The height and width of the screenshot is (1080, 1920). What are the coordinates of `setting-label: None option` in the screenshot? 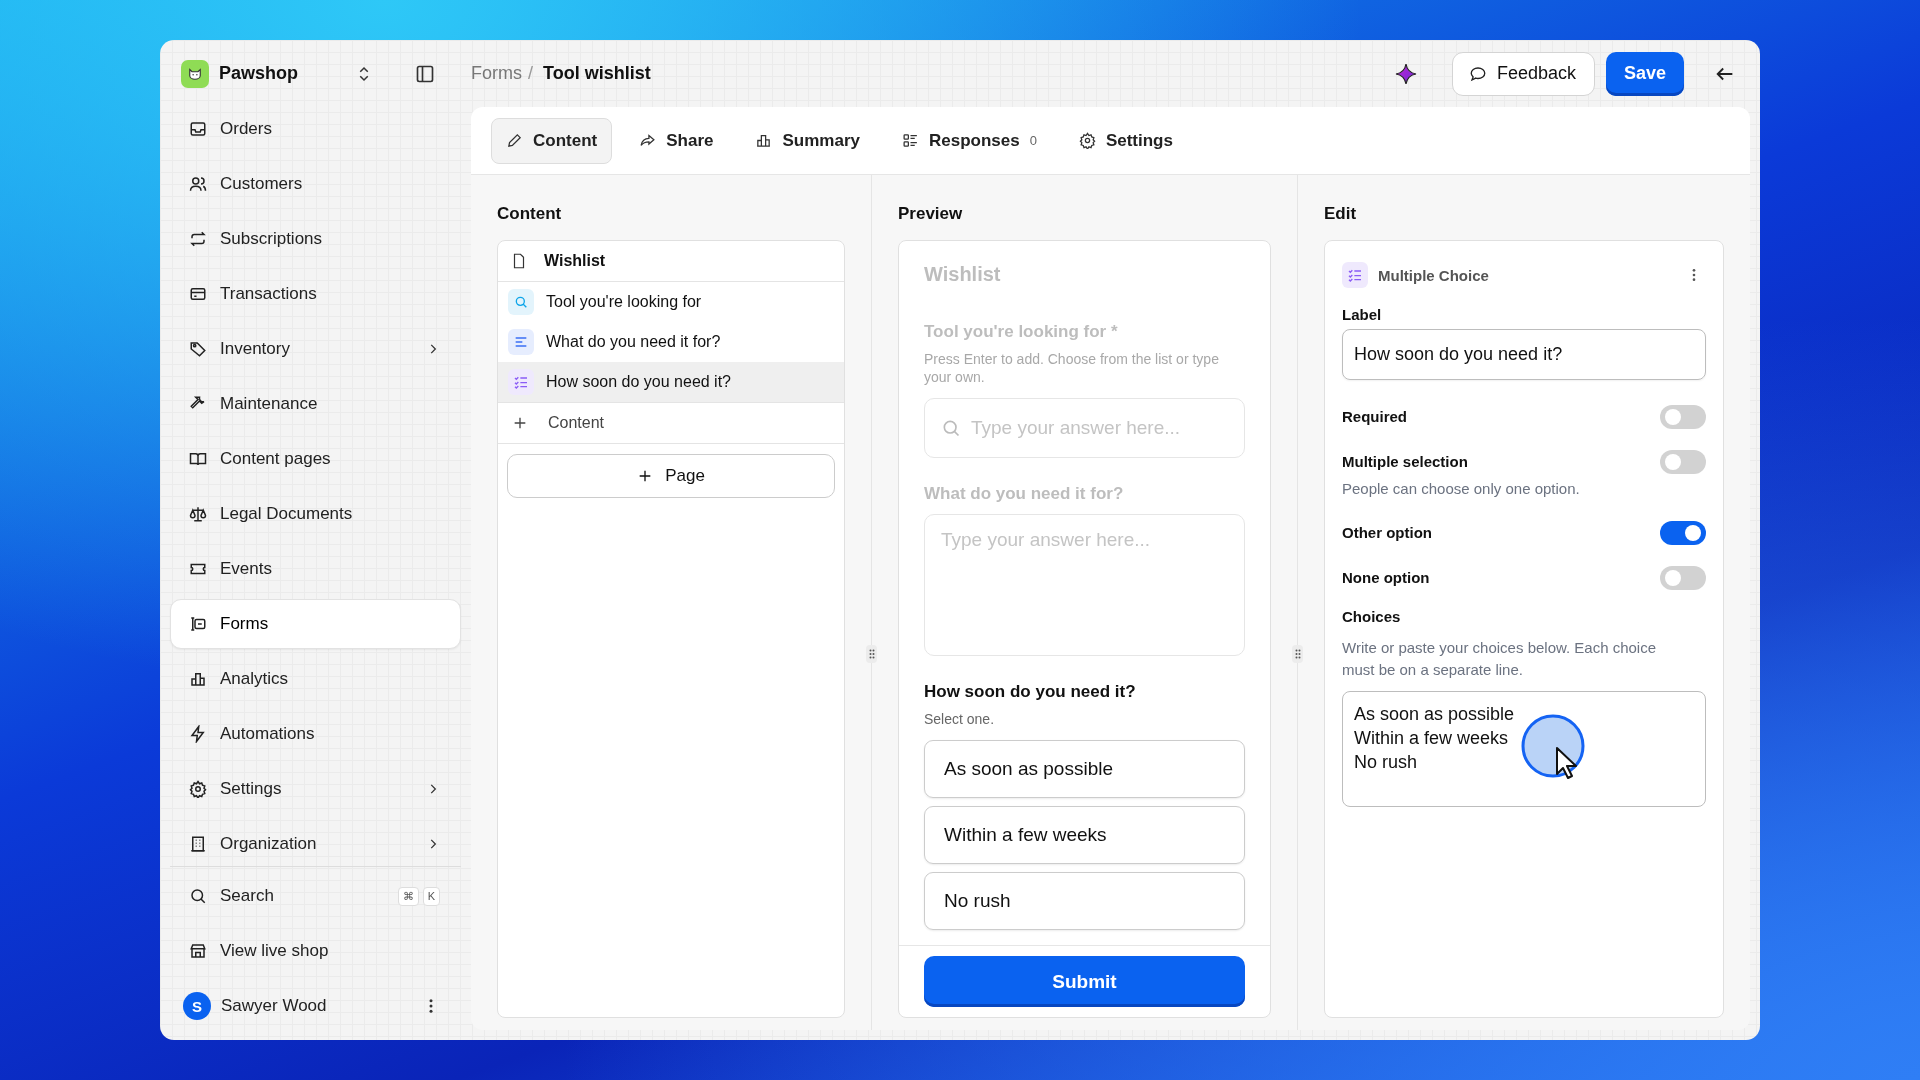 It's located at (1386, 577).